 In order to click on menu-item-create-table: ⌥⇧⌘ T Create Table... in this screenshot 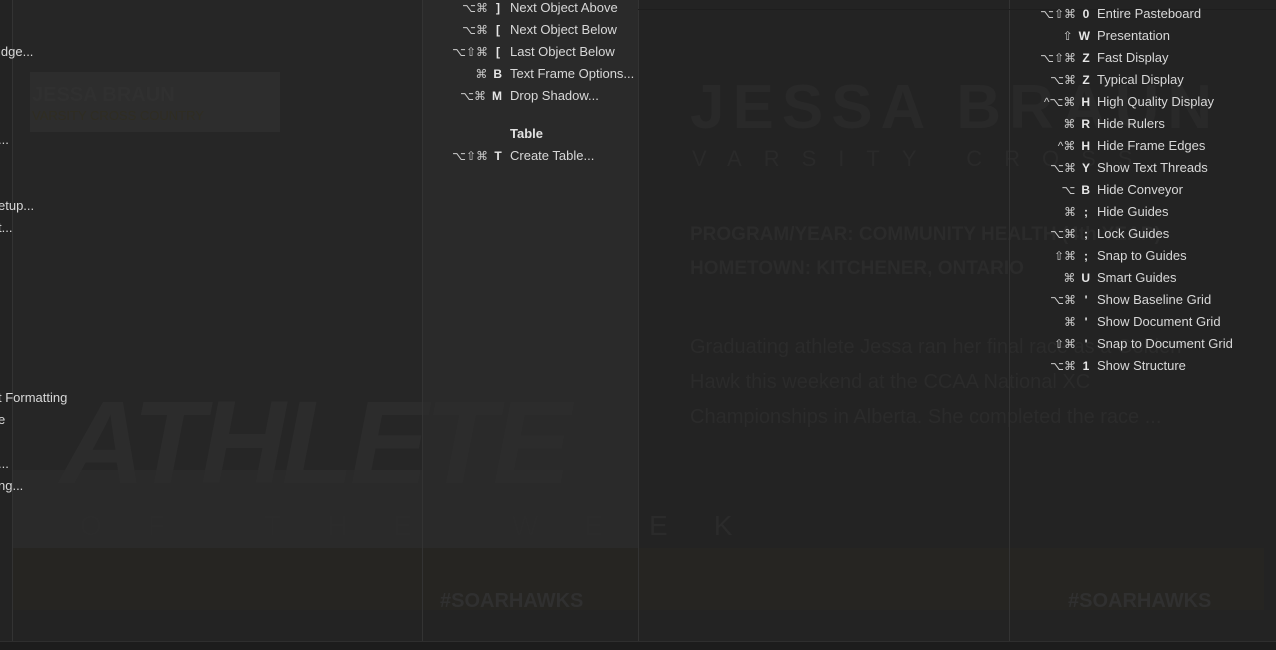, I will do `click(550, 156)`.